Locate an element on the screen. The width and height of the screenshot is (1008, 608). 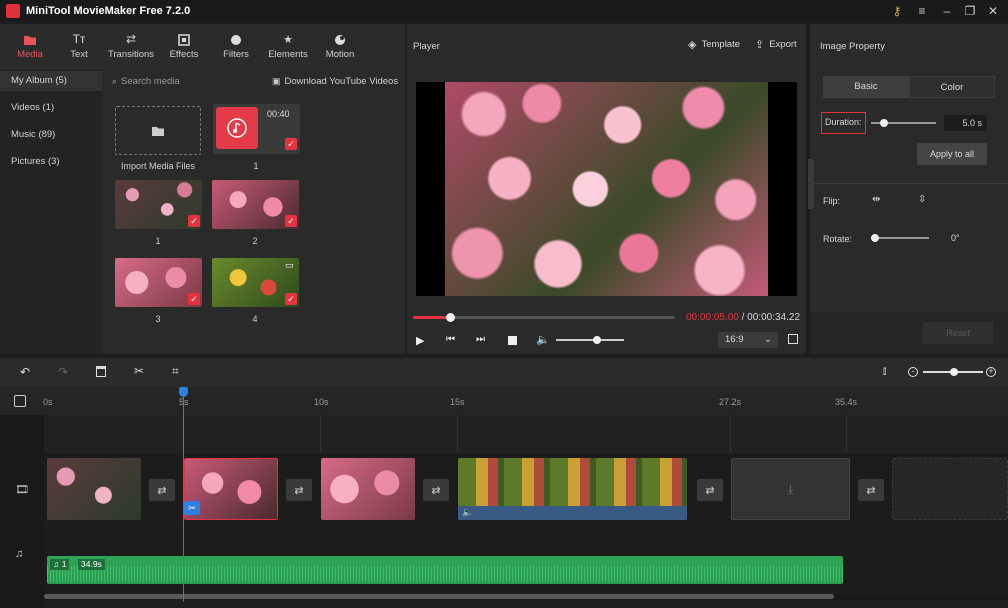
horizontal-scroll-track is located at coordinates (526, 597).